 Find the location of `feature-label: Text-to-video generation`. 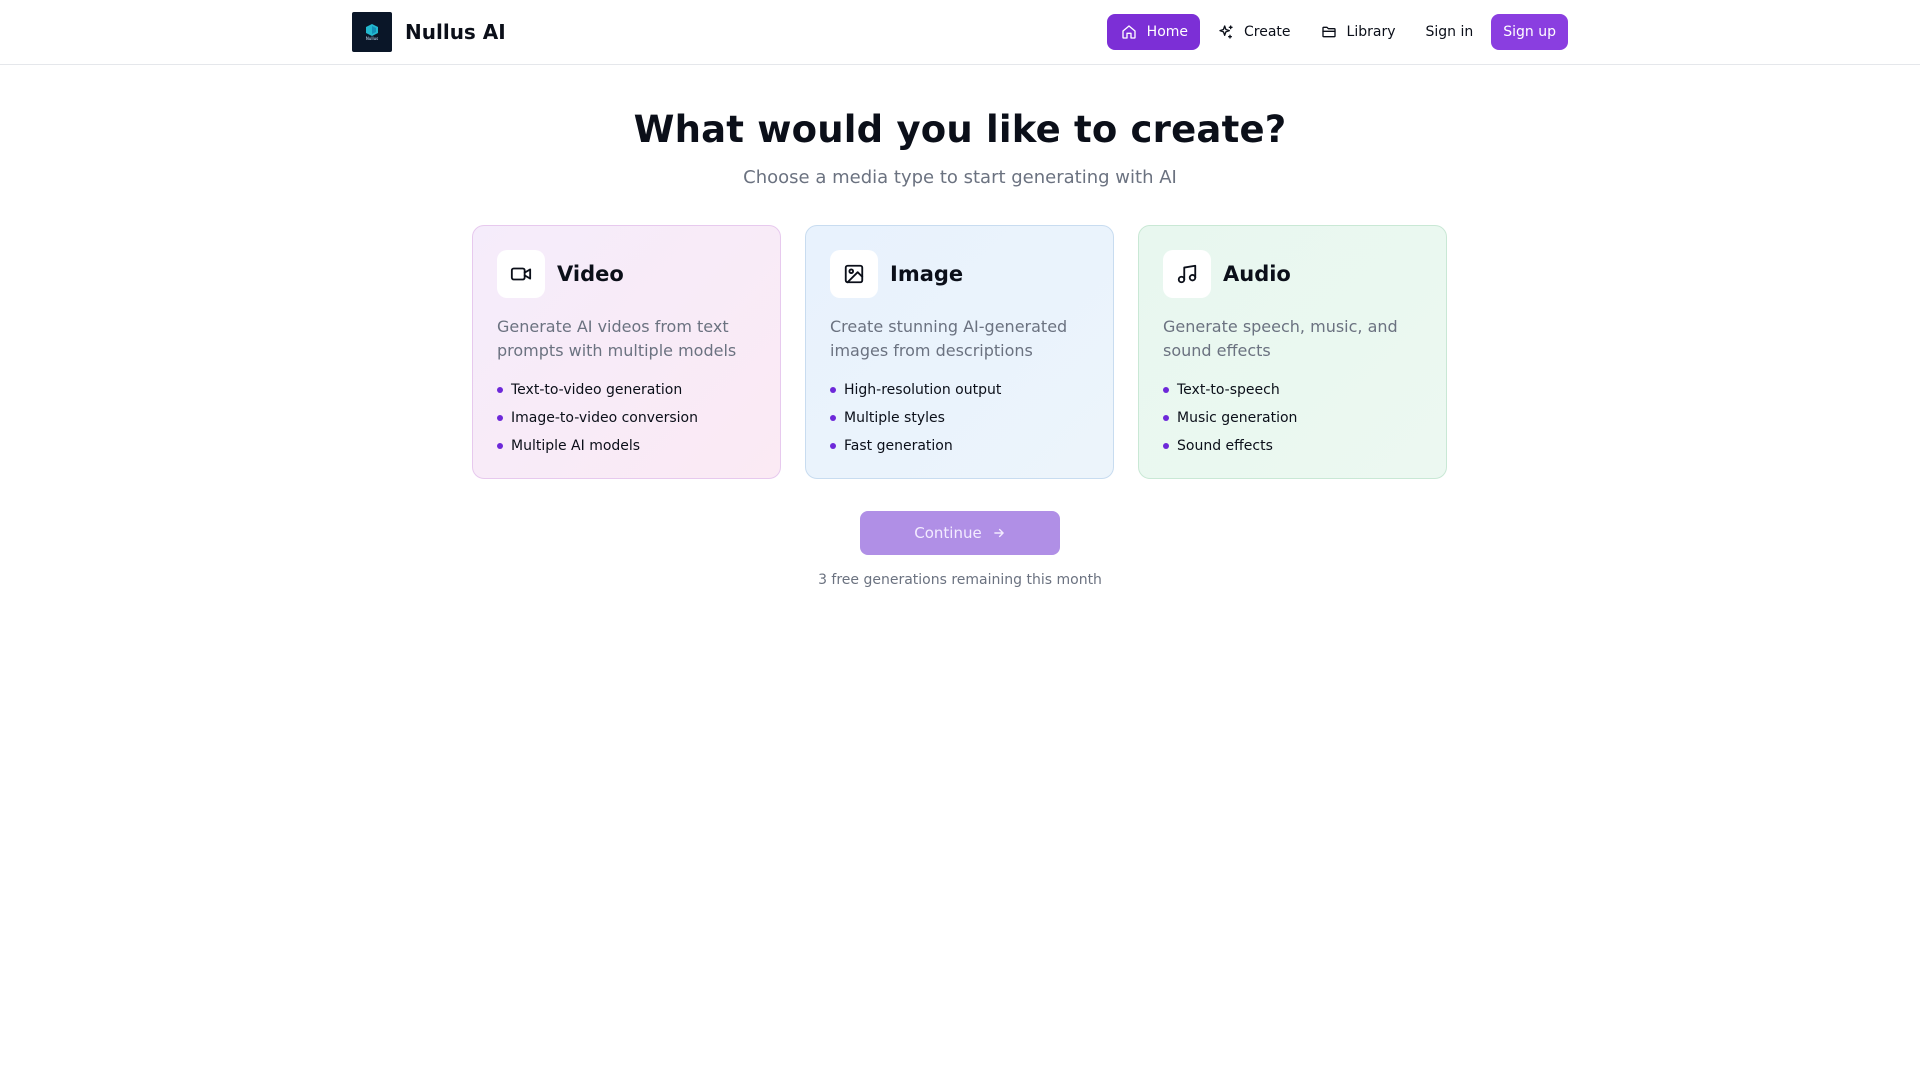

feature-label: Text-to-video generation is located at coordinates (597, 390).